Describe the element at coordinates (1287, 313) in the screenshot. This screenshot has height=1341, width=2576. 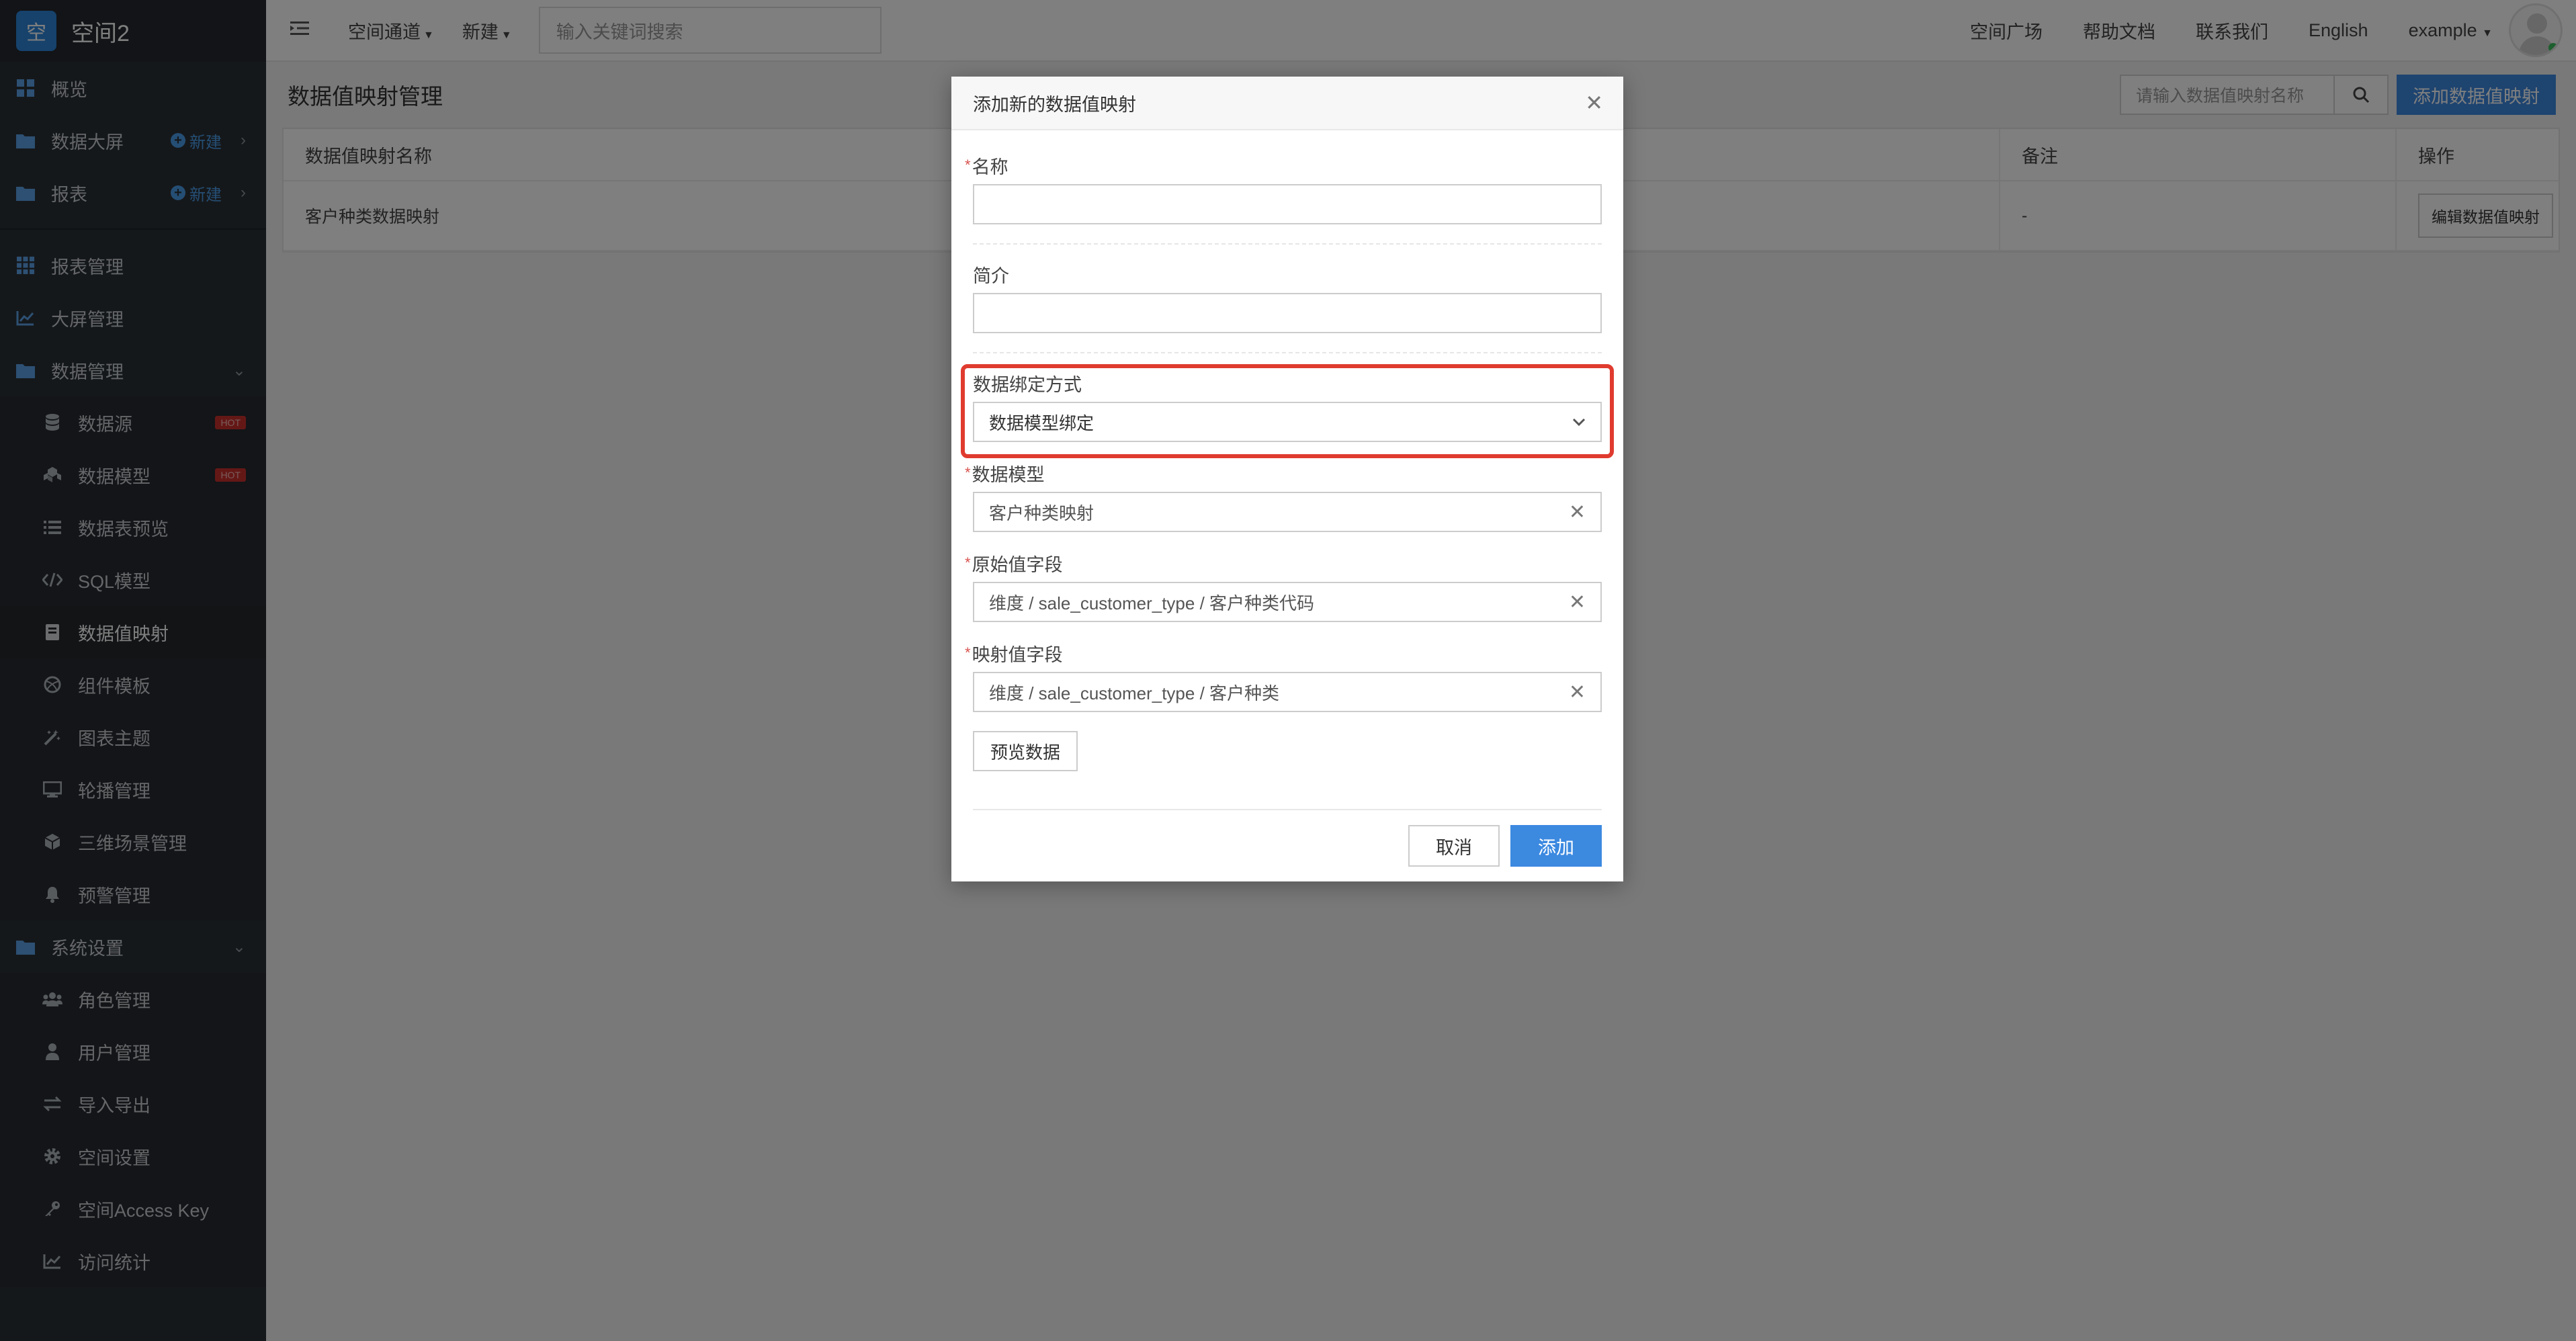
I see `intro-input` at that location.